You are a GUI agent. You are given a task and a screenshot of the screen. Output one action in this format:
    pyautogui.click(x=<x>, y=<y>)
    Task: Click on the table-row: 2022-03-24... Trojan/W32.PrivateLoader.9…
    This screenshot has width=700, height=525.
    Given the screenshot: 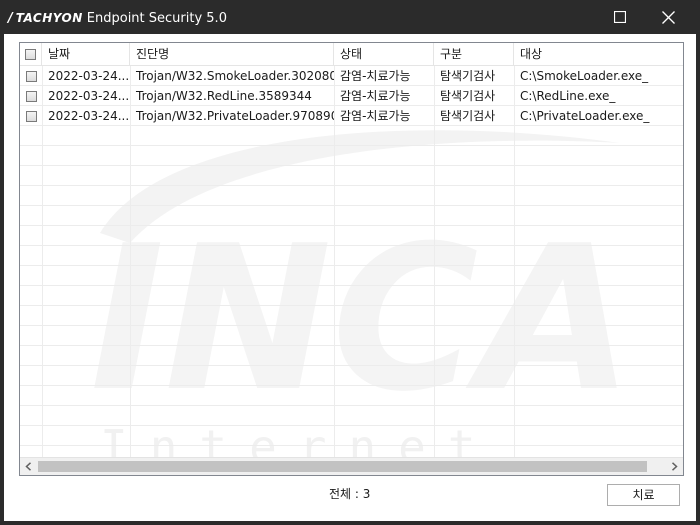 What is the action you would take?
    pyautogui.click(x=351, y=116)
    